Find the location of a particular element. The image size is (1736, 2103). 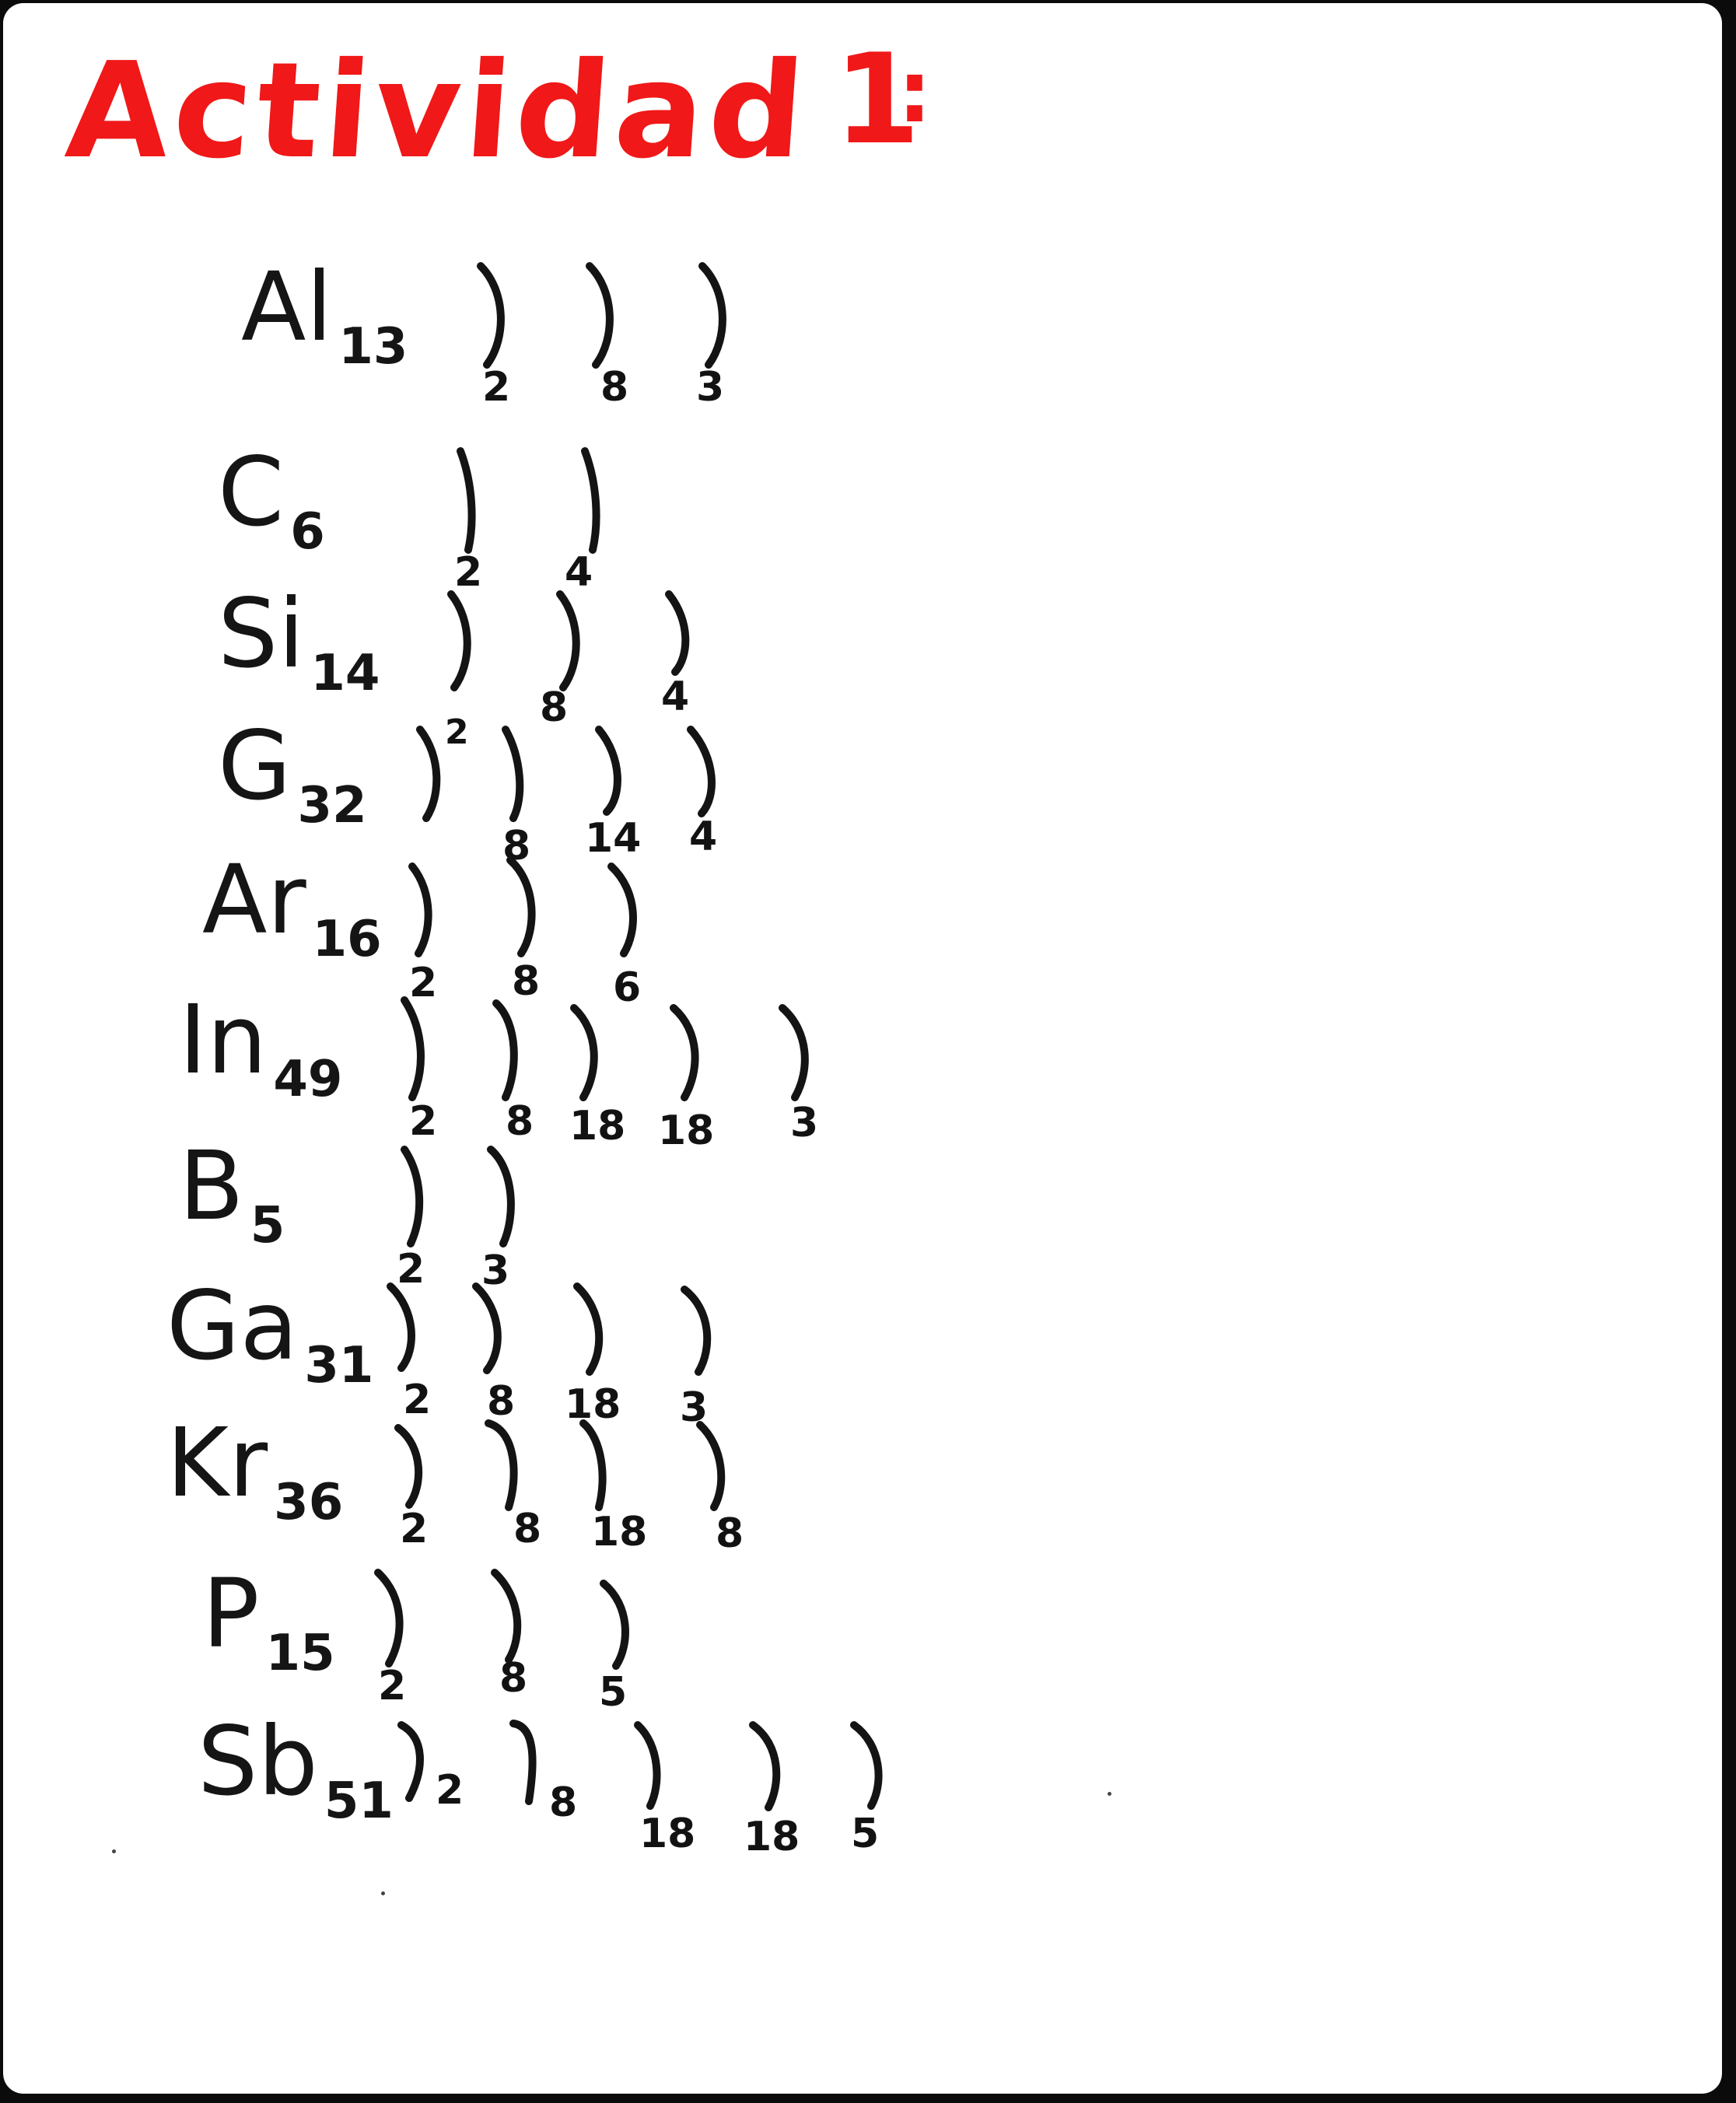

shell-5: 3 is located at coordinates (809, 1070).